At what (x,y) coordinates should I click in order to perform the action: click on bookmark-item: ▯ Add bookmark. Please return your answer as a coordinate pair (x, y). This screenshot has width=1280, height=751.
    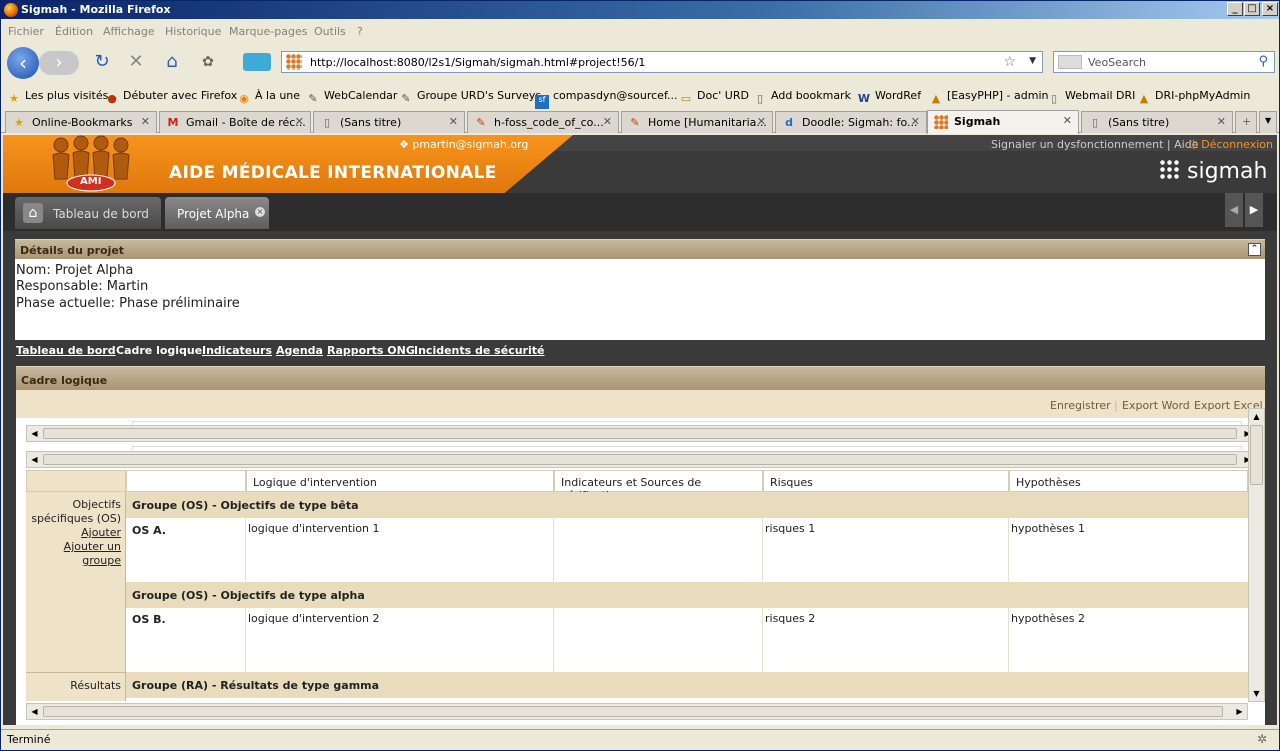
    Looking at the image, I should click on (802, 97).